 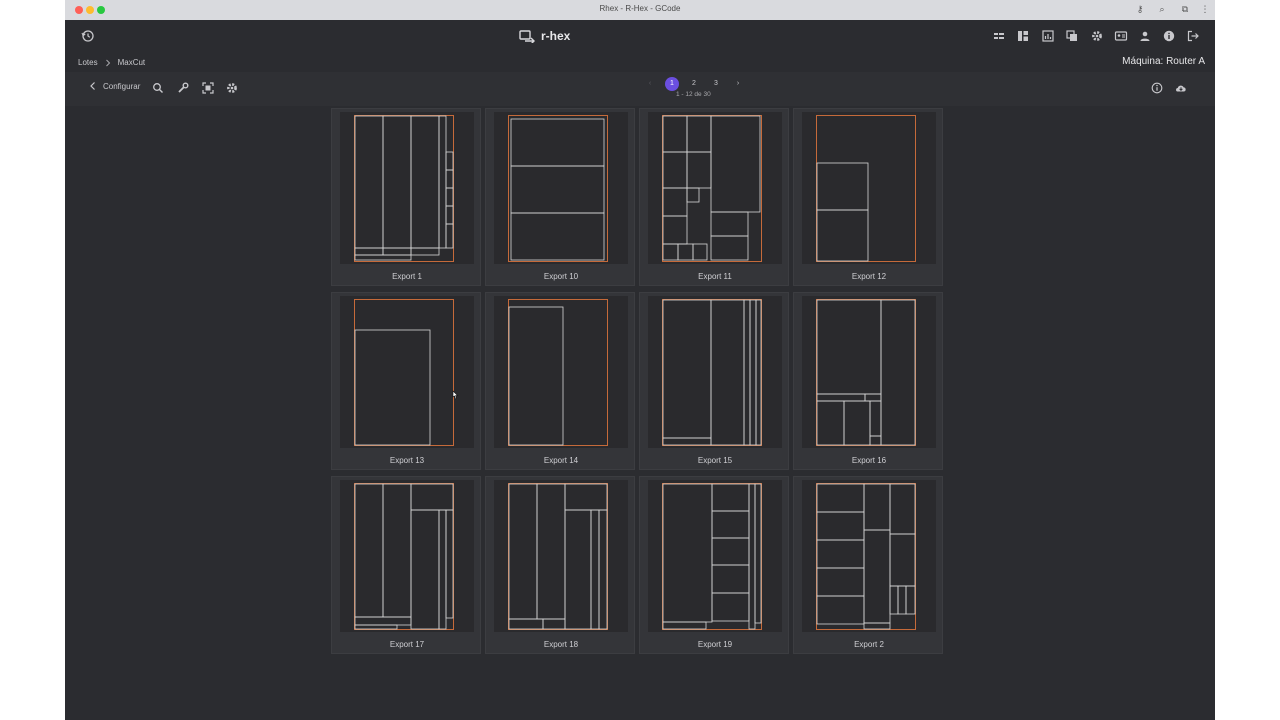 I want to click on wrench-icon, so click(x=183, y=88).